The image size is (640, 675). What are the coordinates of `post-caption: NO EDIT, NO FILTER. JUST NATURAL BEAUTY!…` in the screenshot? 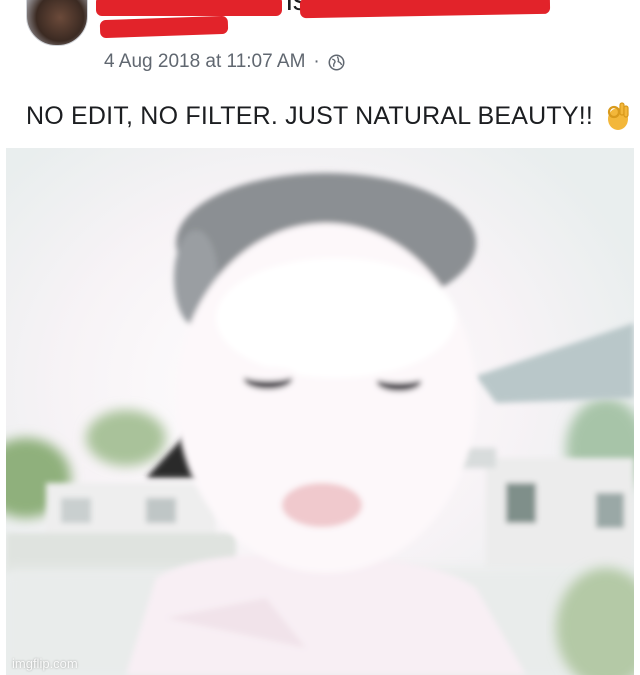 It's located at (328, 116).